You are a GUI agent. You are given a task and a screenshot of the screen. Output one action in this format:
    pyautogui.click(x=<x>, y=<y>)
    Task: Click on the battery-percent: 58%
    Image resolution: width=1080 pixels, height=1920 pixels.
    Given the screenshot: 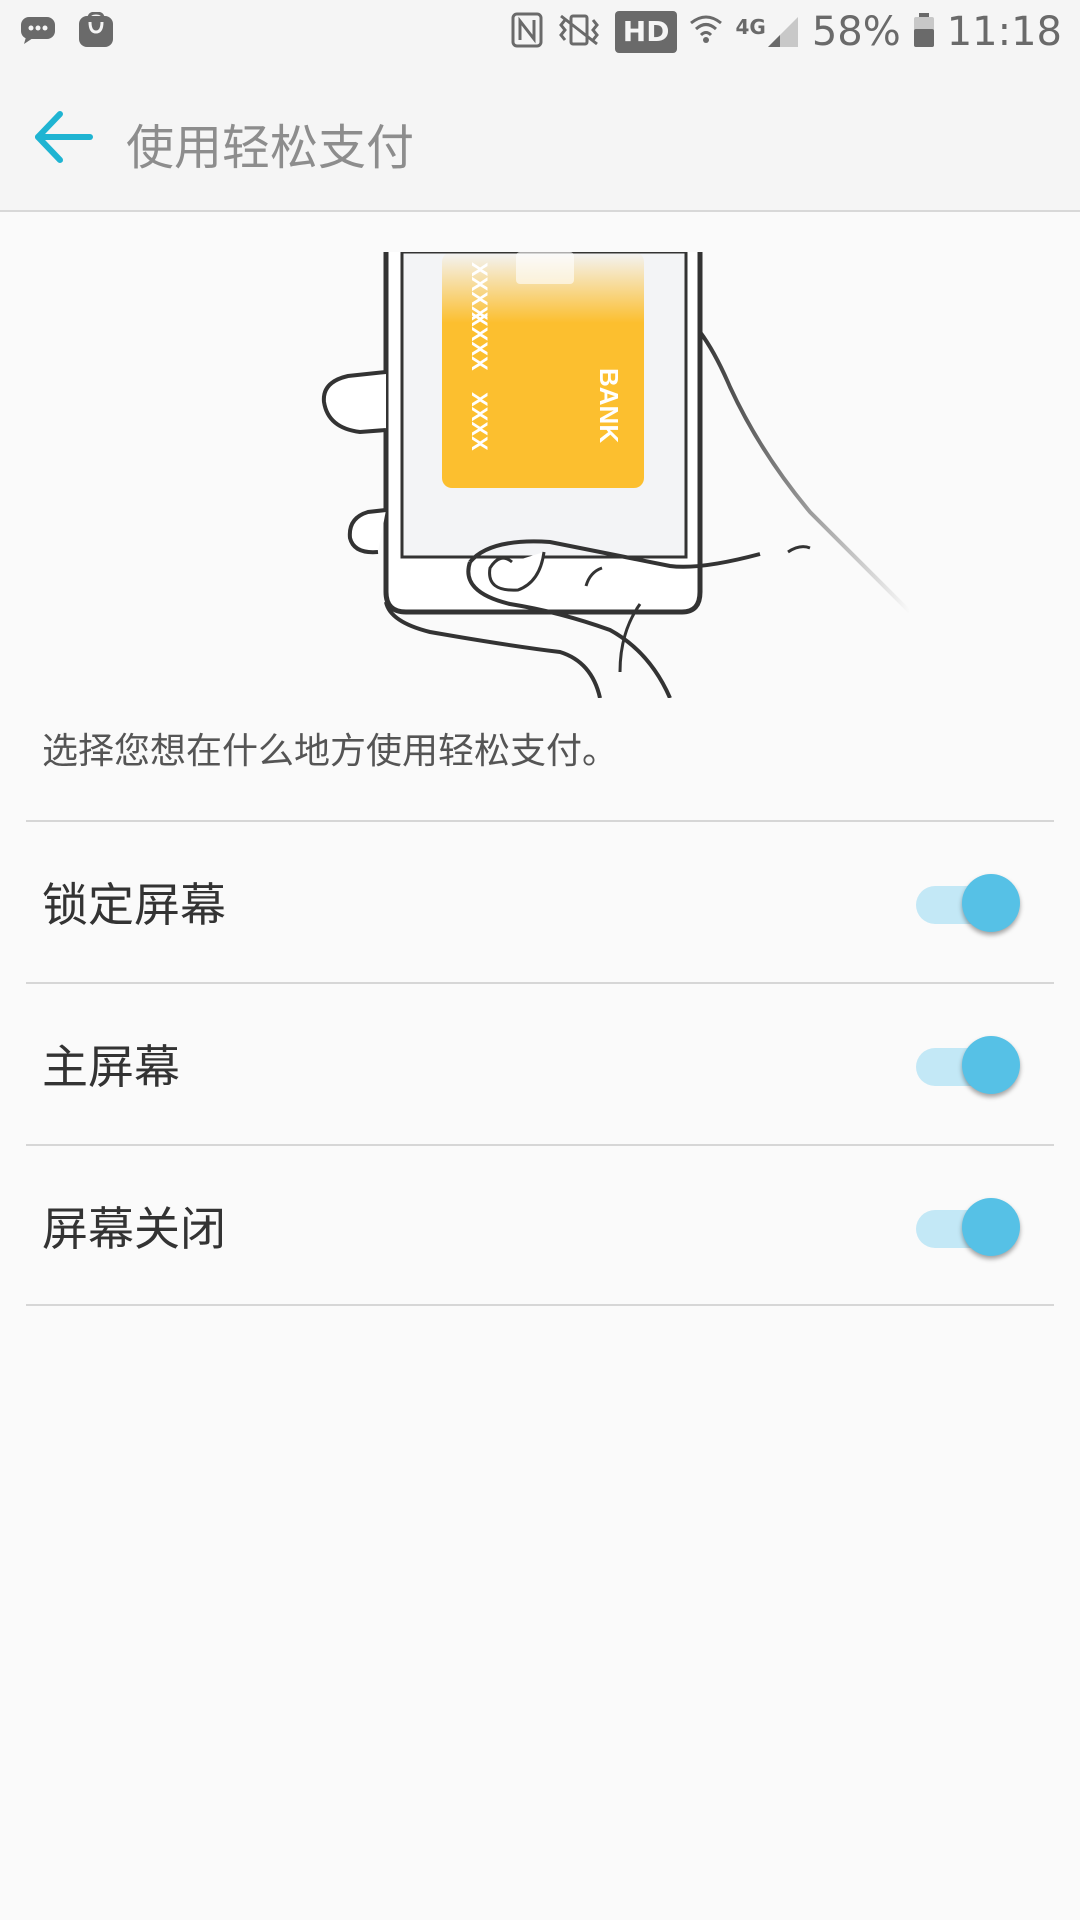 What is the action you would take?
    pyautogui.click(x=856, y=32)
    